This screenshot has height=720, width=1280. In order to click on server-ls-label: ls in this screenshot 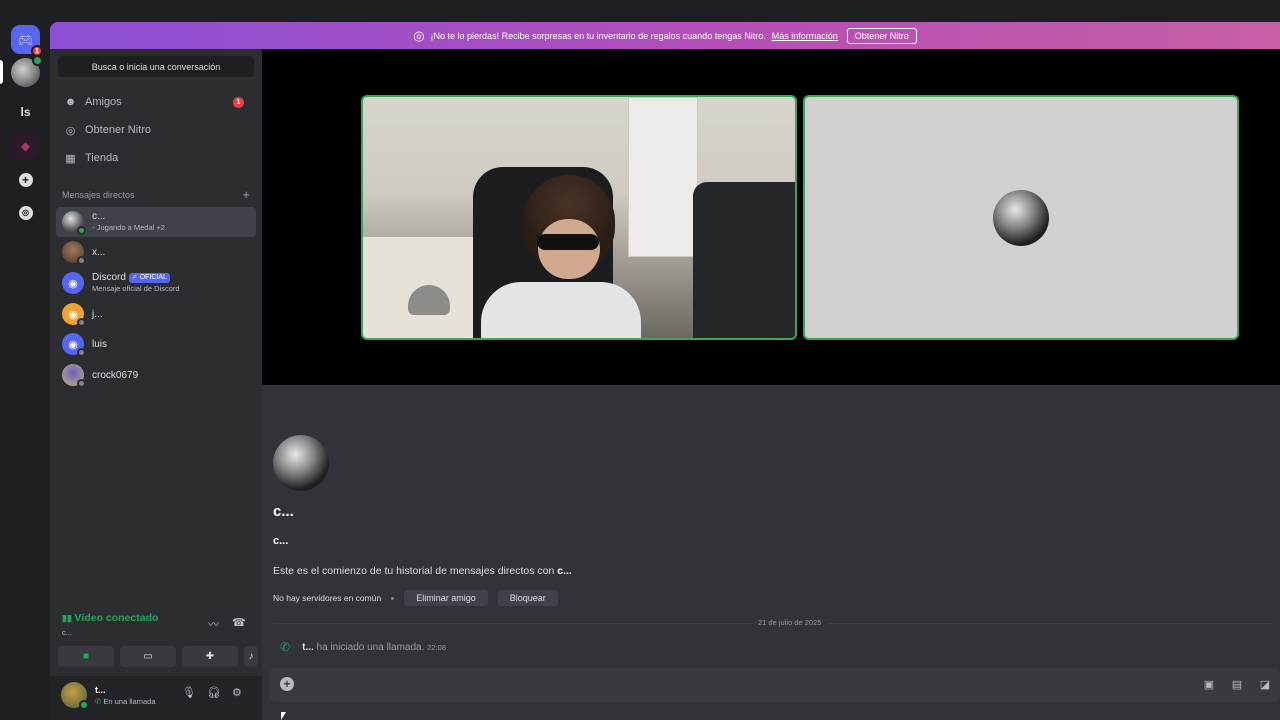, I will do `click(25, 111)`.